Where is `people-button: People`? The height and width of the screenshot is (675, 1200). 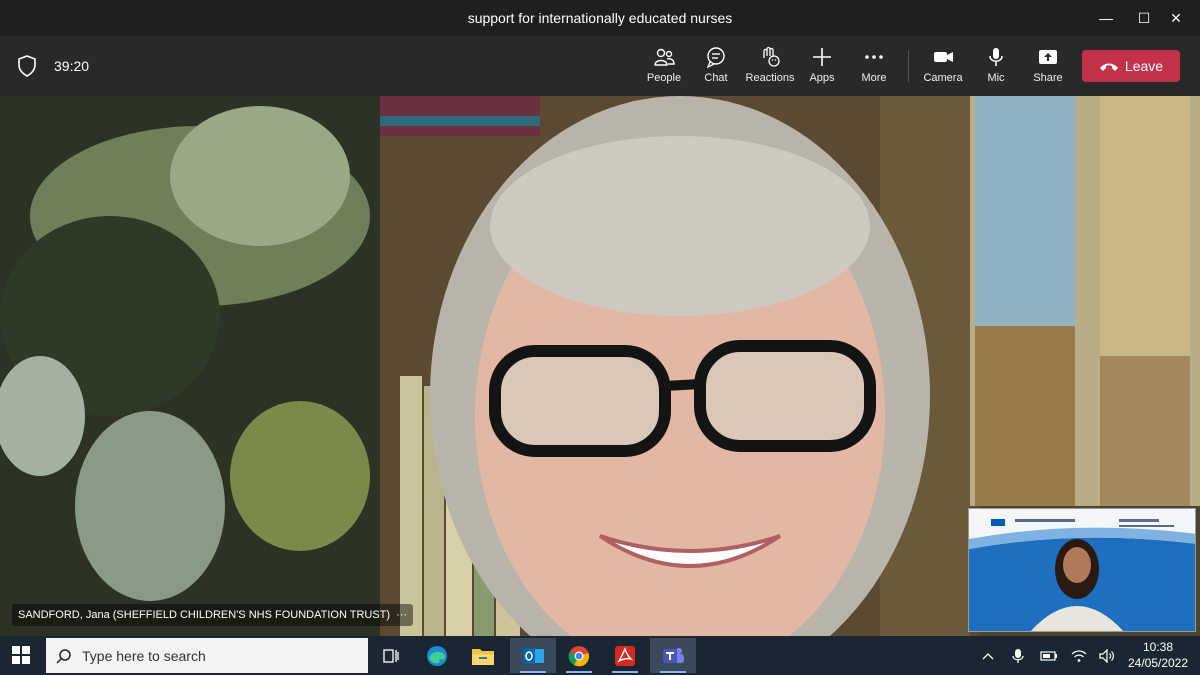 people-button: People is located at coordinates (664, 68).